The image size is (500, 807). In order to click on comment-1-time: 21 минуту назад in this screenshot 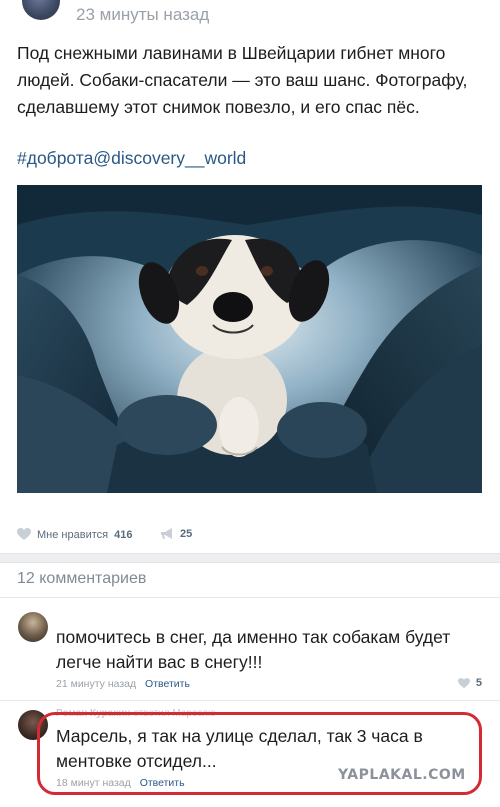, I will do `click(96, 684)`.